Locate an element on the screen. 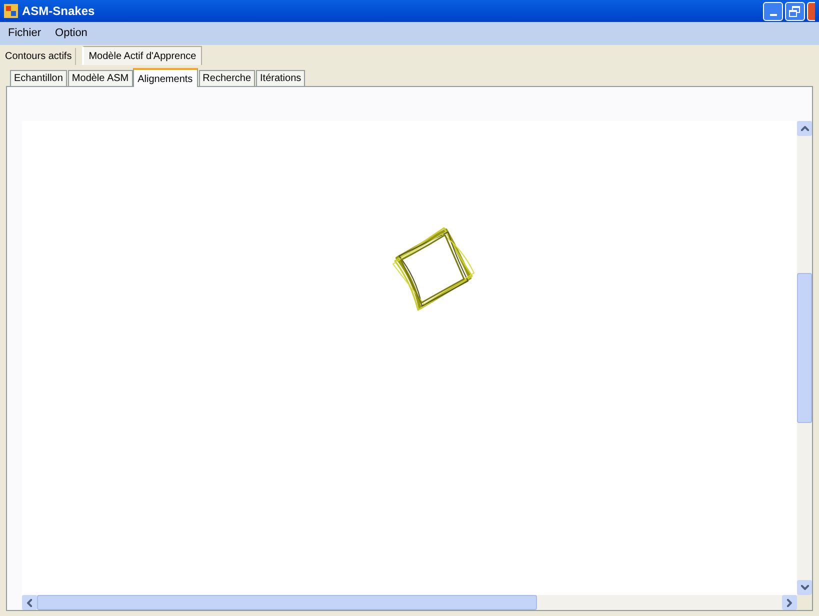  chevron-right-icon is located at coordinates (789, 602).